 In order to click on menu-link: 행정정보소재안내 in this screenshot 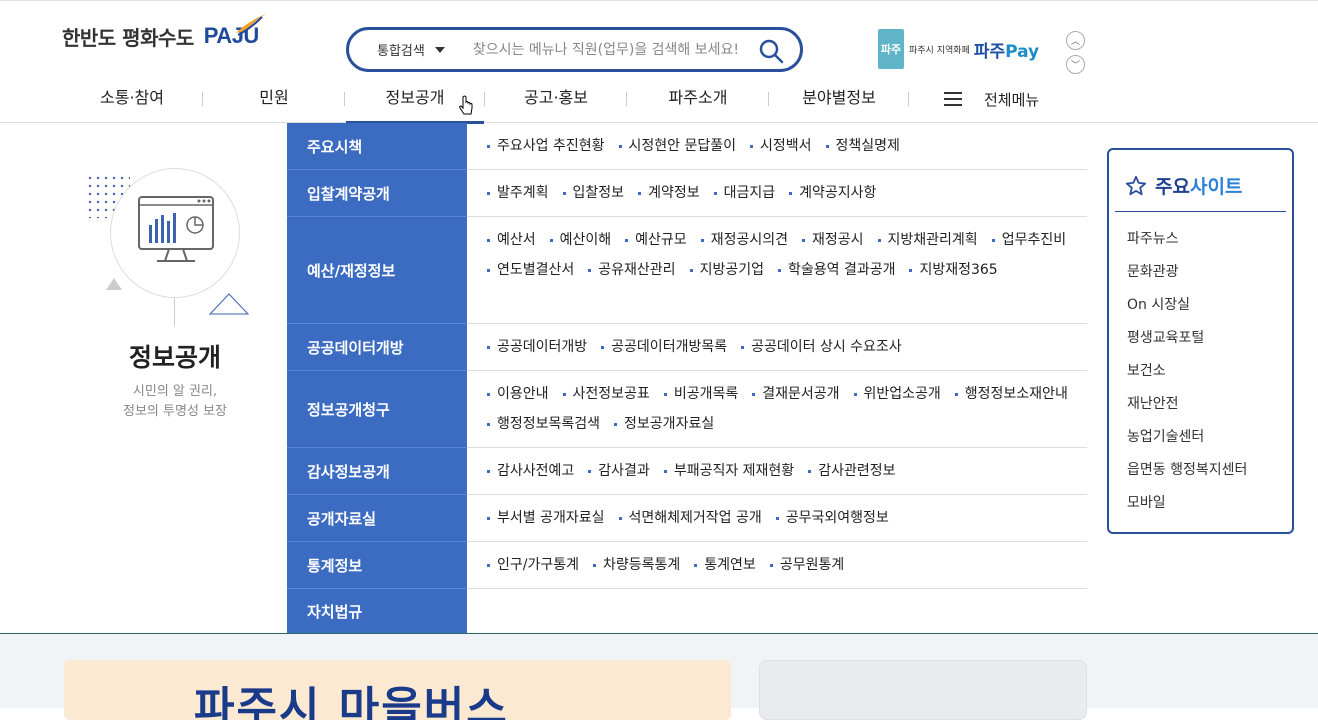, I will do `click(1011, 398)`.